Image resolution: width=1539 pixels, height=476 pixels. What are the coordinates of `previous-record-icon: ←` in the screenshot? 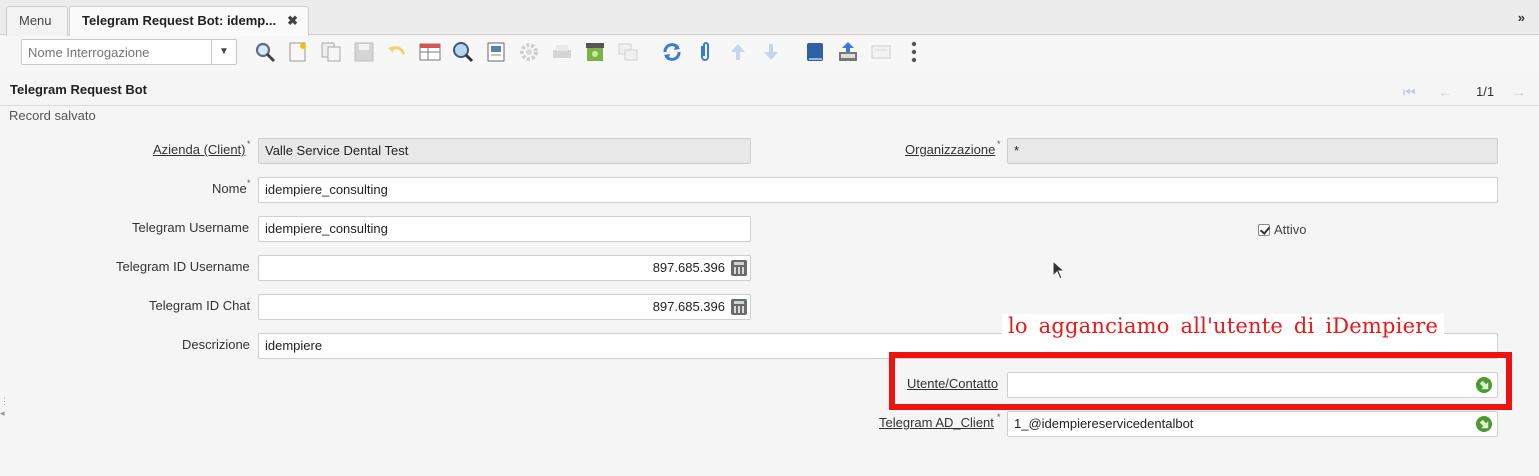 It's located at (1445, 92).